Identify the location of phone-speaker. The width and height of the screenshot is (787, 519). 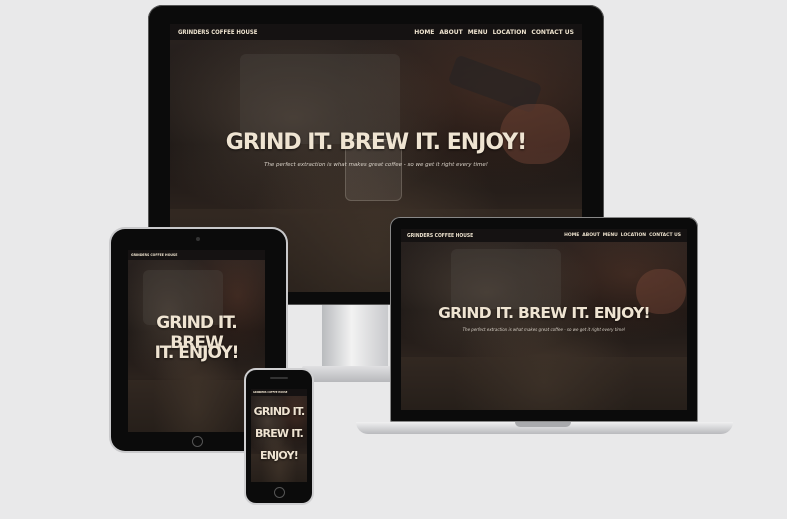
(279, 378).